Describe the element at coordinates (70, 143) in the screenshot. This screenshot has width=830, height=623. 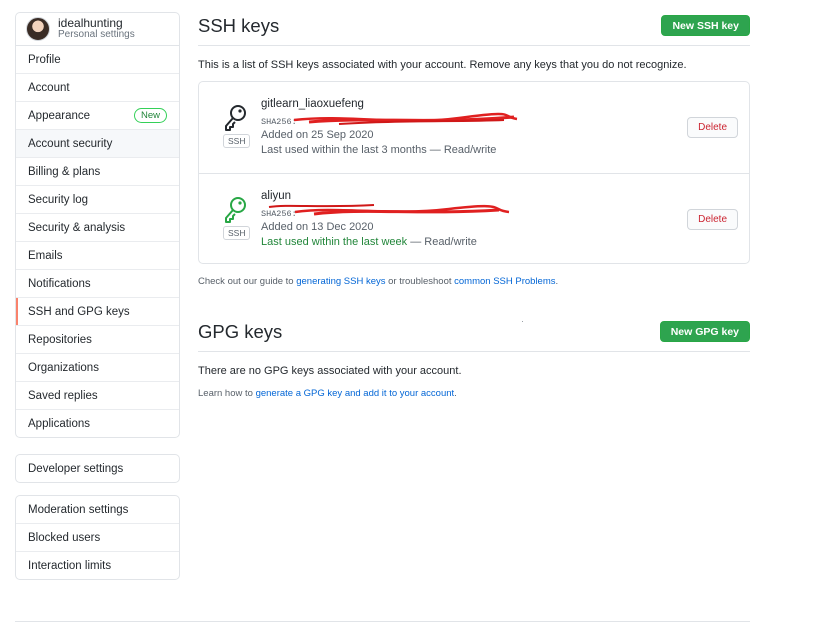
I see `sidebar-item-label: Account security` at that location.